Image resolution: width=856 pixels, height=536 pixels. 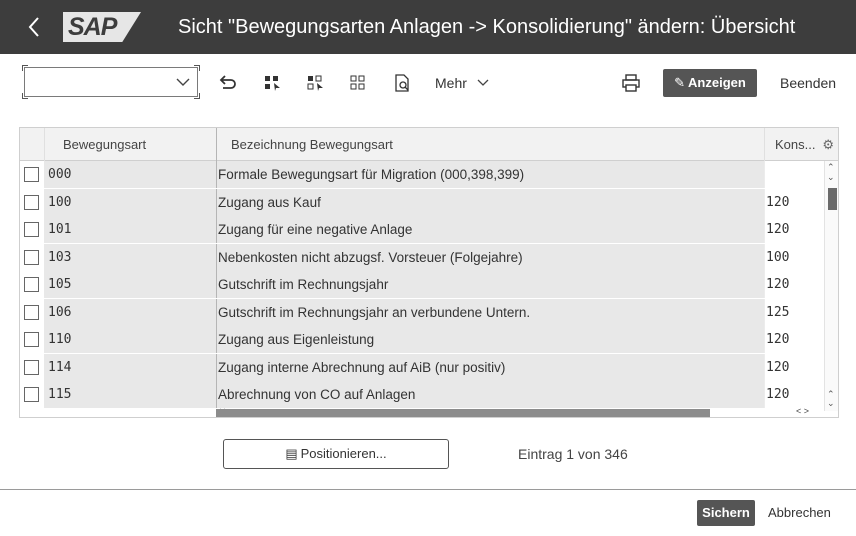 I want to click on cell-bezeichnung: Abrechnung von CO auf Anlagen, so click(x=490, y=394).